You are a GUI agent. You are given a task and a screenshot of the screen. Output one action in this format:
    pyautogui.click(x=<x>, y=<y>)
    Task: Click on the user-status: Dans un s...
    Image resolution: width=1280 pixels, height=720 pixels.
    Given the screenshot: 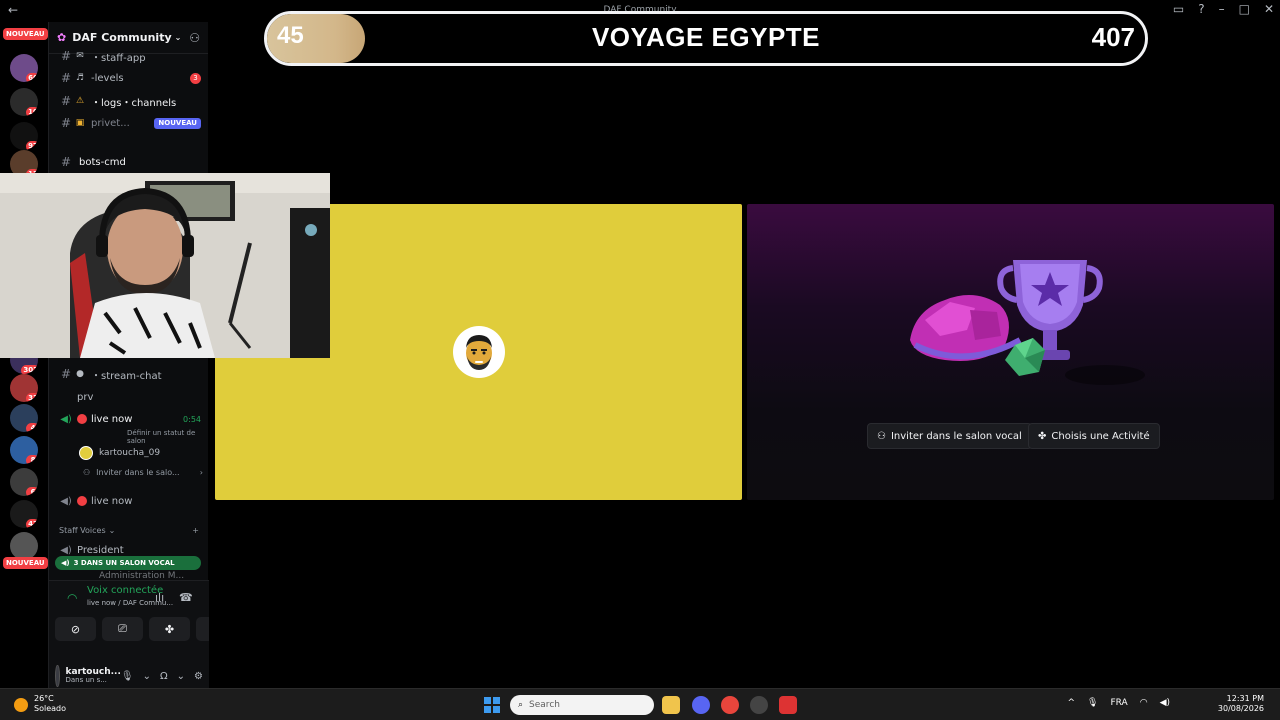 What is the action you would take?
    pyautogui.click(x=86, y=680)
    